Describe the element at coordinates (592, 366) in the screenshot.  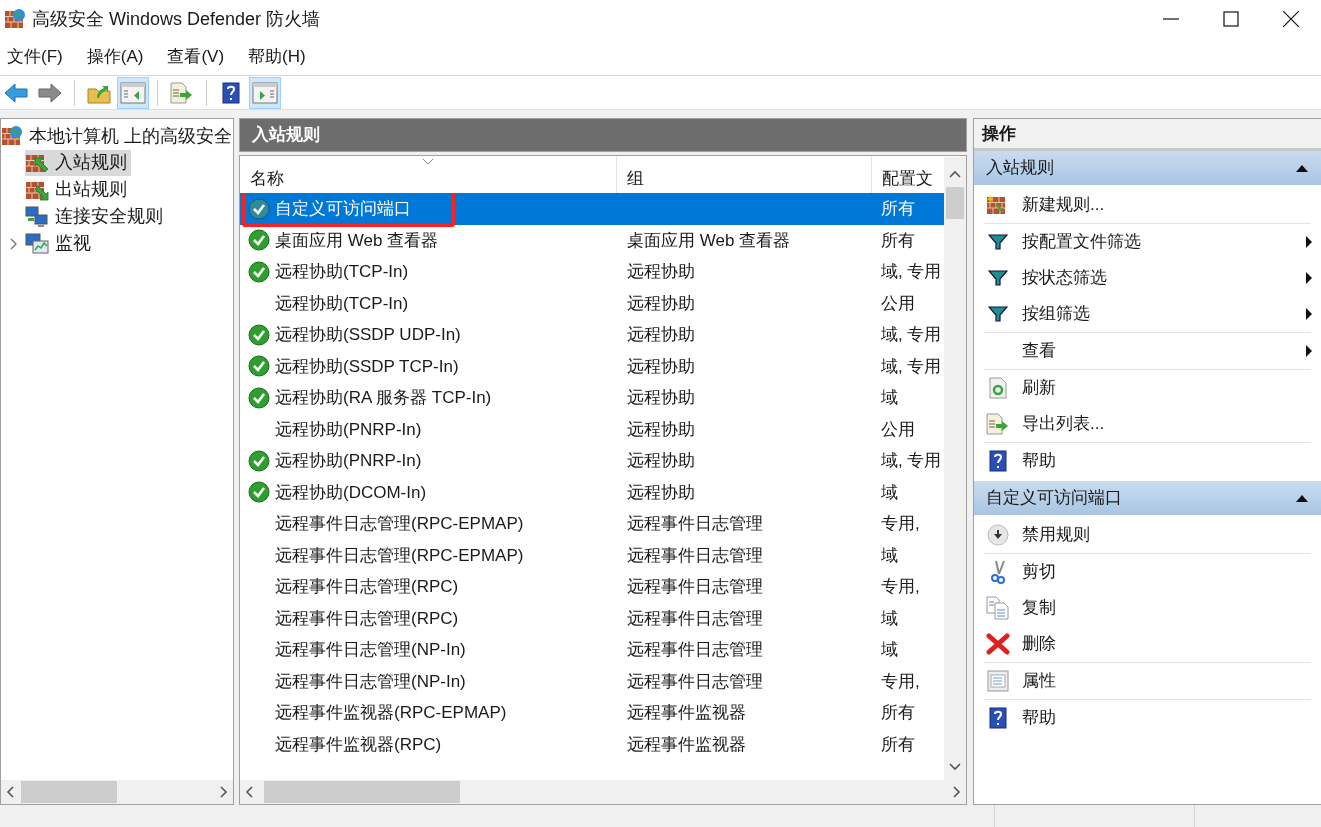
I see `table-row: 远程协助(SSDP TCP-In) 远程协助 域, 专用` at that location.